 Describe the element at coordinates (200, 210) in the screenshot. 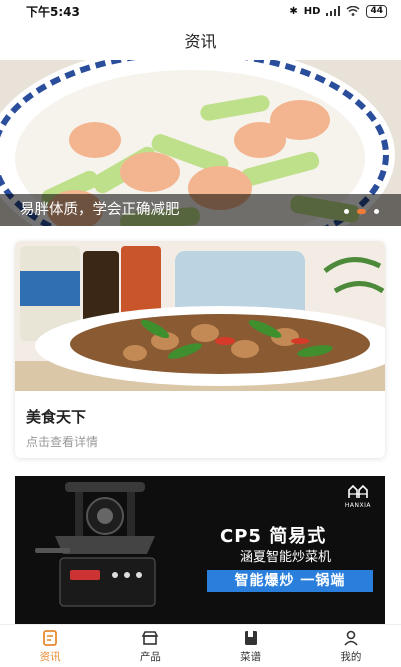

I see `banner-caption: 易胖体质，学会正确减肥` at that location.